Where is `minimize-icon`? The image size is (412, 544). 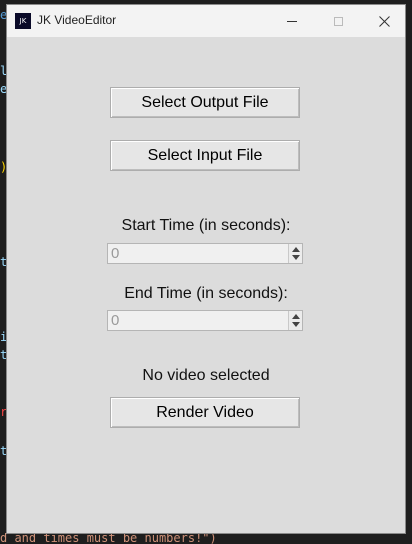
minimize-icon is located at coordinates (292, 21).